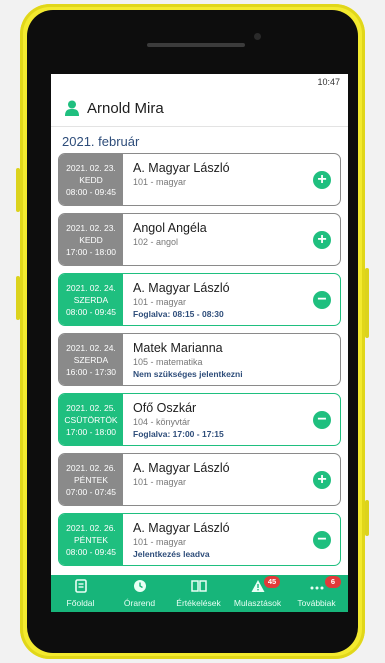 Image resolution: width=385 pixels, height=663 pixels. What do you see at coordinates (139, 586) in the screenshot?
I see `clock-icon` at bounding box center [139, 586].